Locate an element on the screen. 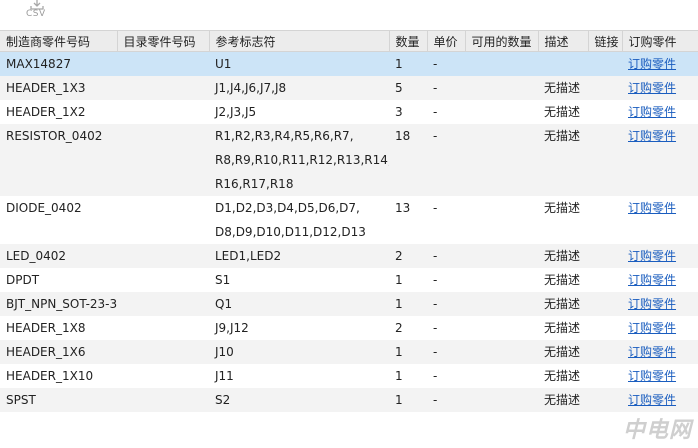  mfr-part-cell: DIODE_0402 is located at coordinates (58, 220).